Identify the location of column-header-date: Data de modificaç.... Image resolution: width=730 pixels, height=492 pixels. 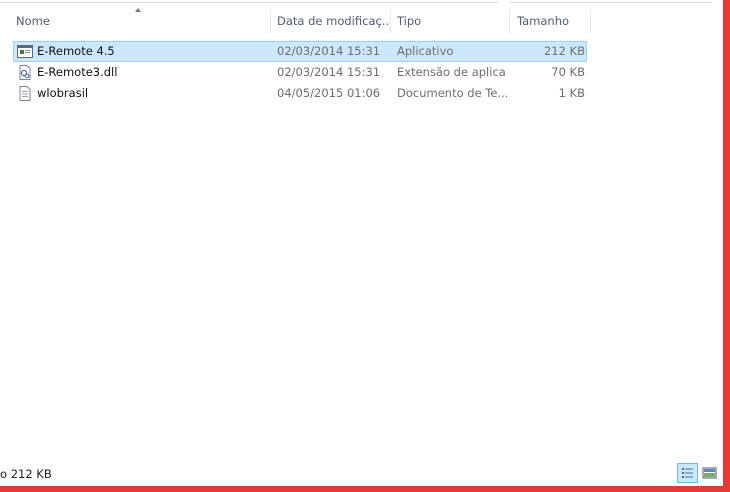
(330, 21).